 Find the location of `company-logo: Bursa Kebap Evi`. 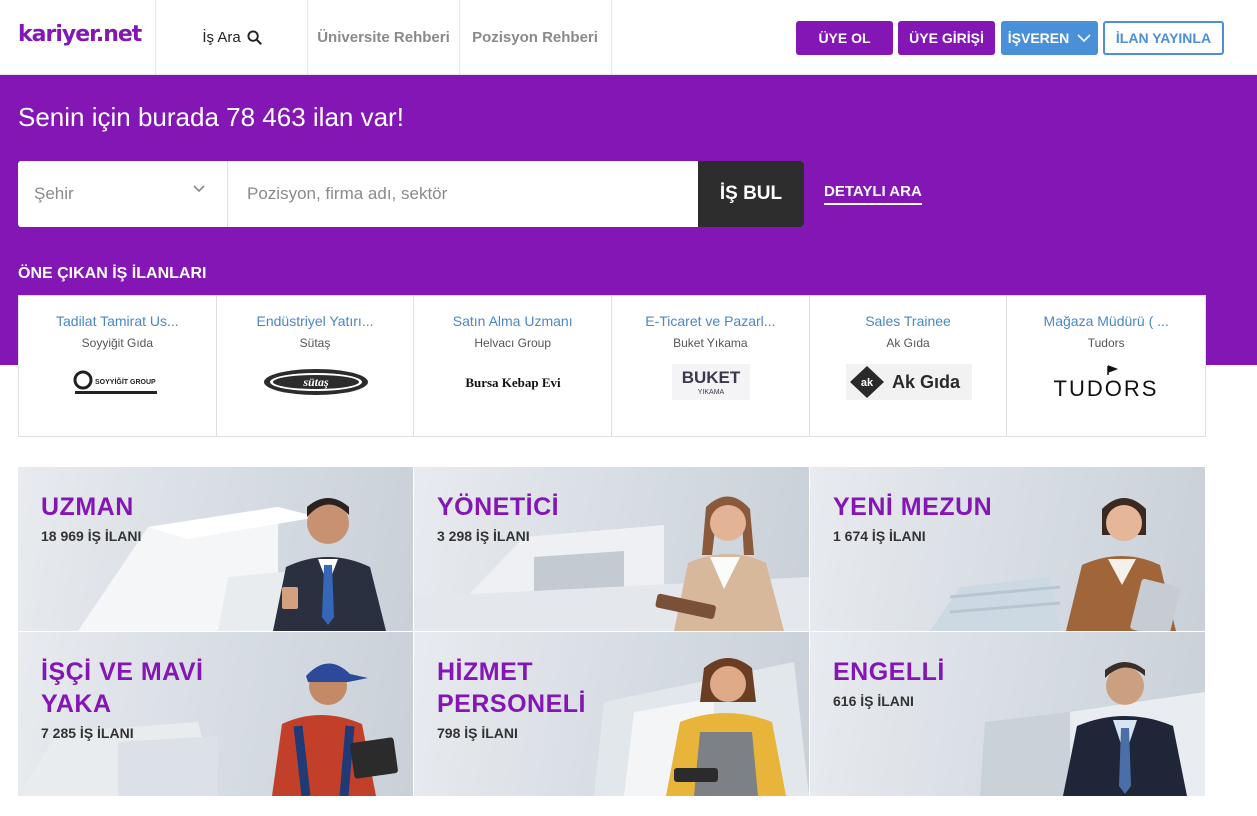

company-logo: Bursa Kebap Evi is located at coordinates (513, 382).